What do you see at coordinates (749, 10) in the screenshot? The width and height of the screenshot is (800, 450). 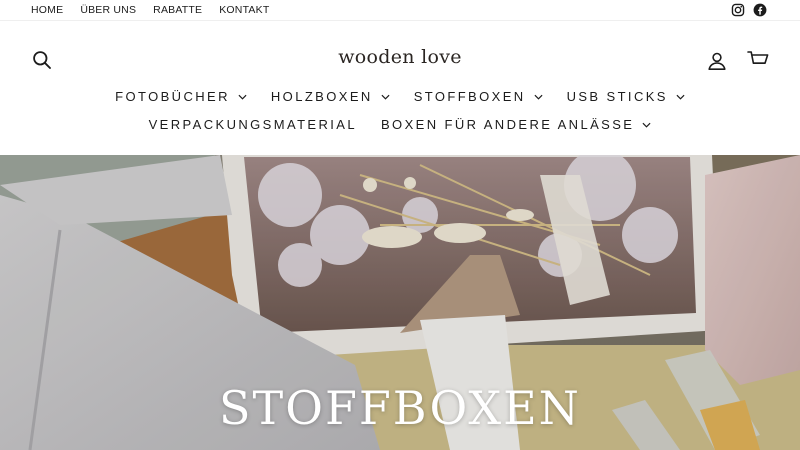 I see `social-links` at bounding box center [749, 10].